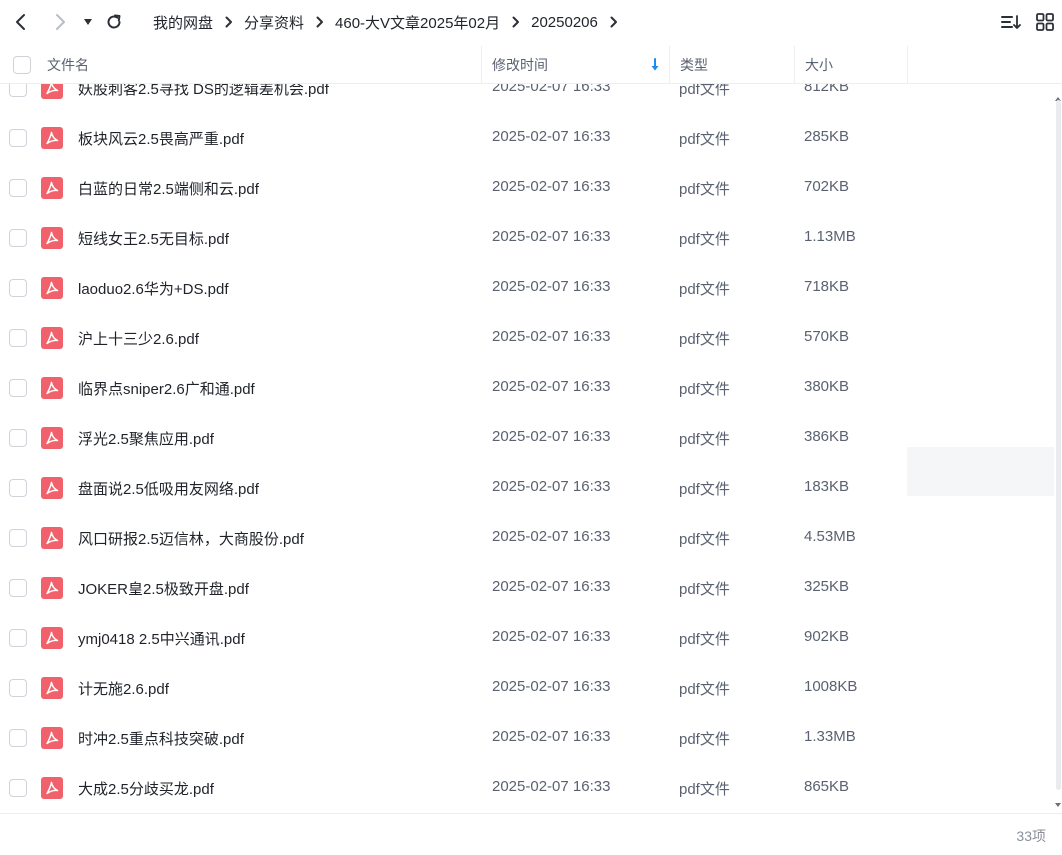 The width and height of the screenshot is (1062, 855). Describe the element at coordinates (564, 22) in the screenshot. I see `breadcrumb-item-current: 20250206` at that location.